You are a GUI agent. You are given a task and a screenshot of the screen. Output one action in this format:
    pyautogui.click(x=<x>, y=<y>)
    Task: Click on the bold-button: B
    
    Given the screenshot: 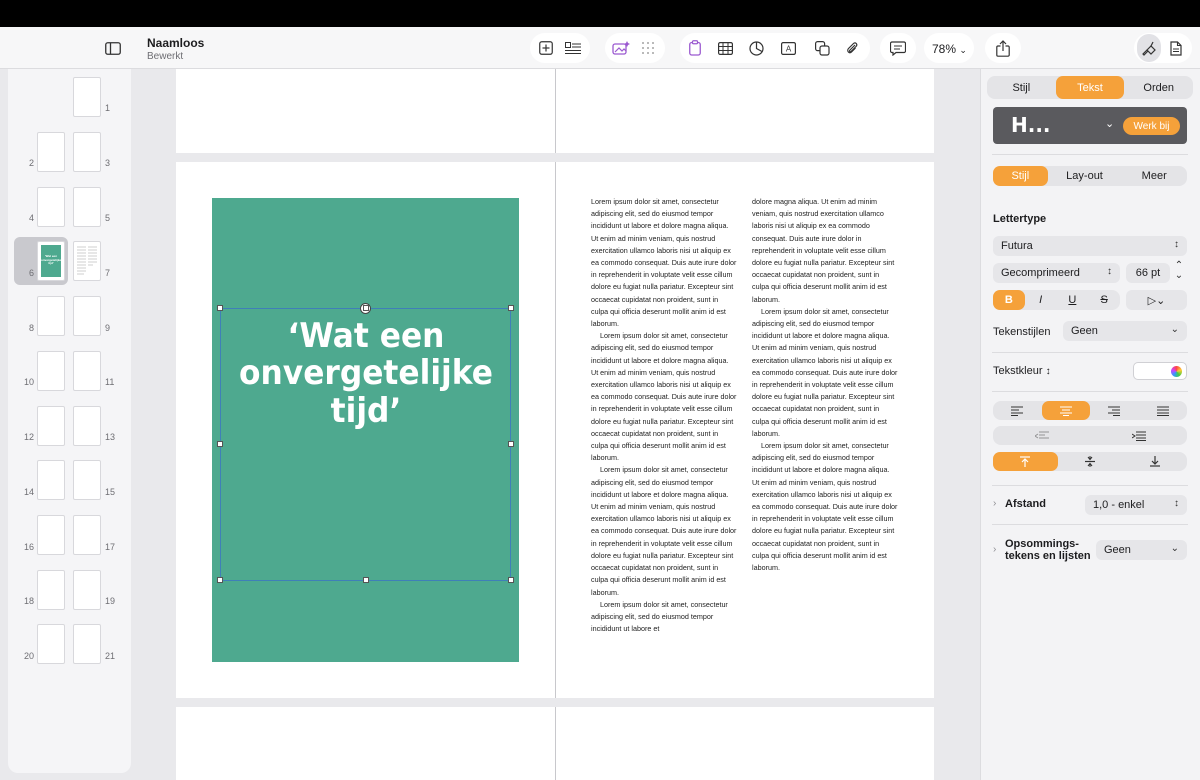 What is the action you would take?
    pyautogui.click(x=1009, y=300)
    